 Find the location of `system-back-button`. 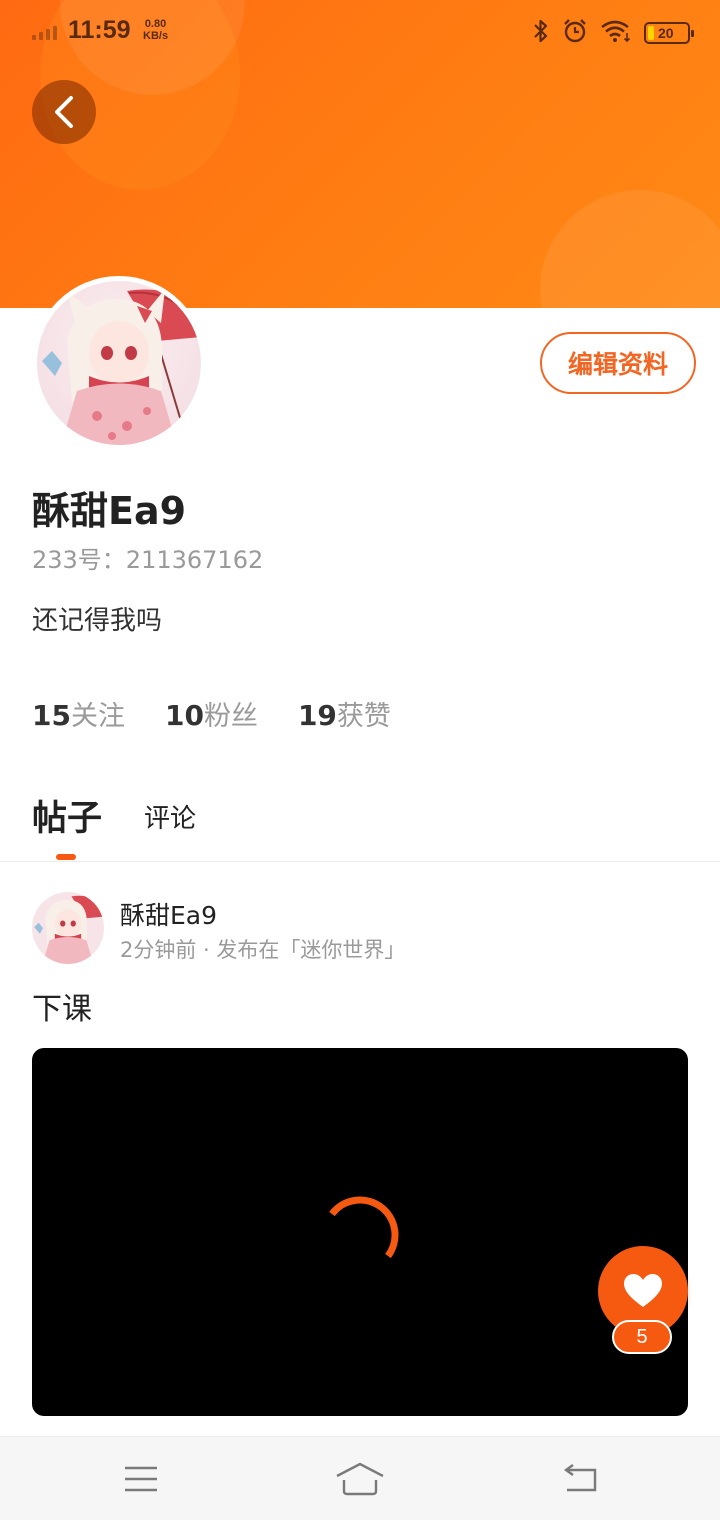

system-back-button is located at coordinates (579, 1479).